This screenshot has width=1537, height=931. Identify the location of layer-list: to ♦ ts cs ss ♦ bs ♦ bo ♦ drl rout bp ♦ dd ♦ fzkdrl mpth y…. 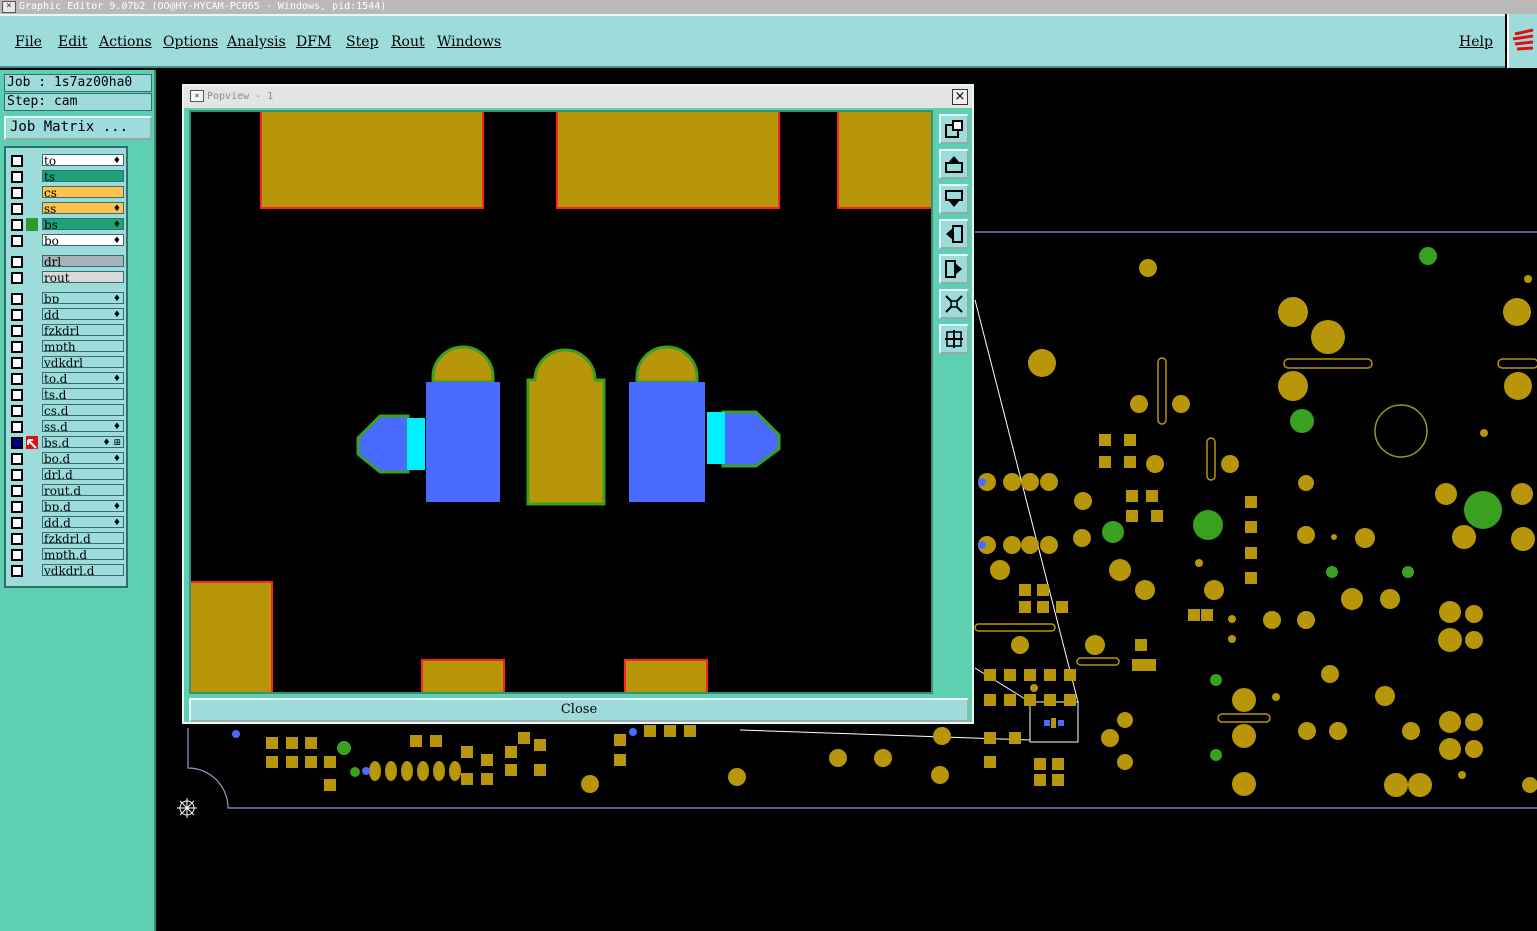
(66, 367).